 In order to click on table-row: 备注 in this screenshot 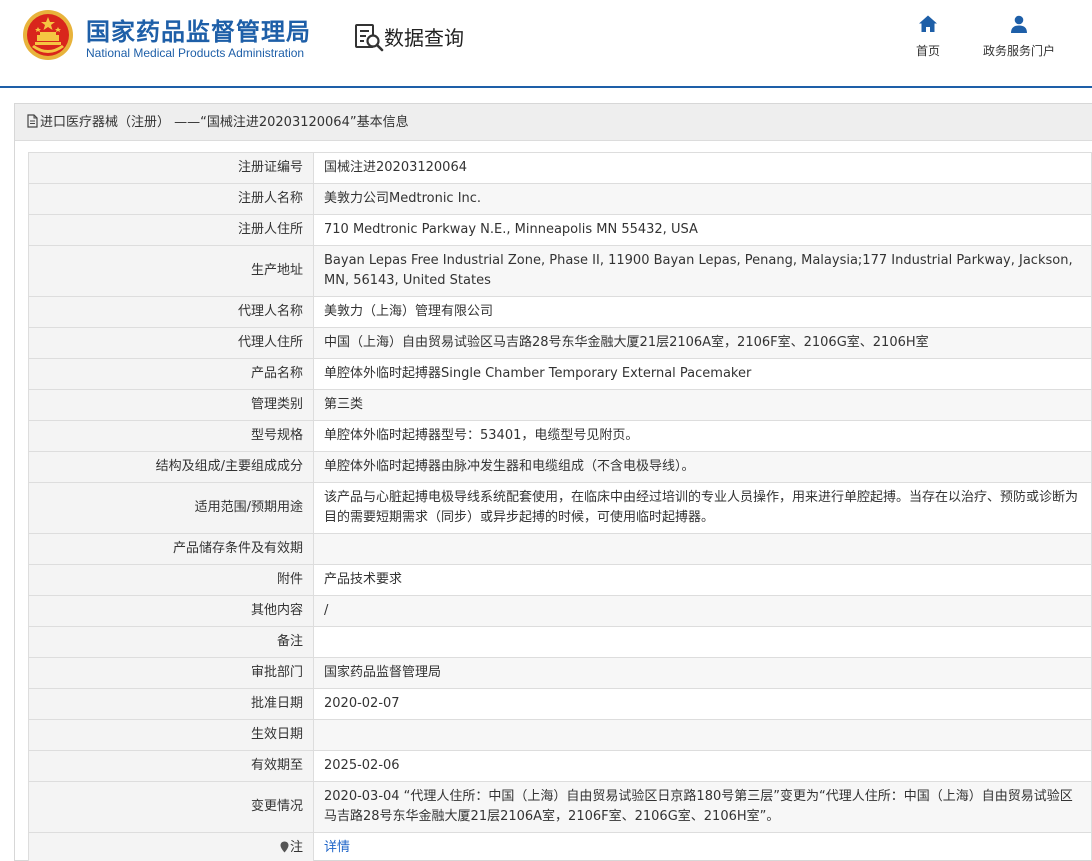, I will do `click(560, 642)`.